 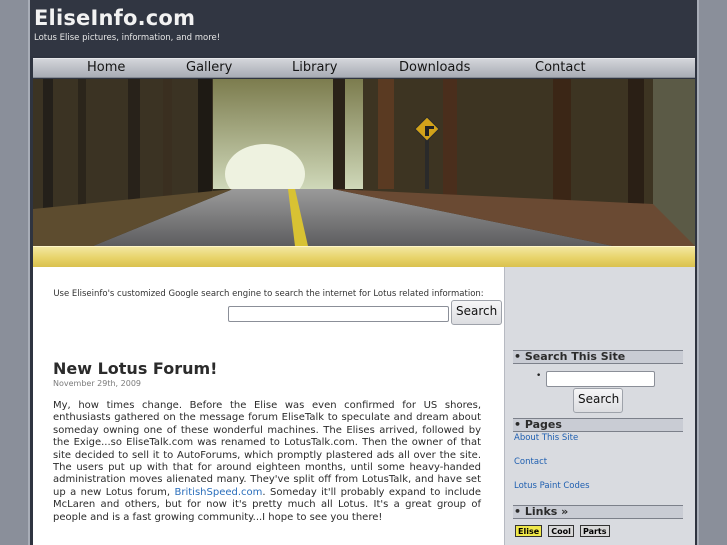 What do you see at coordinates (106, 67) in the screenshot?
I see `nav-home: Home` at bounding box center [106, 67].